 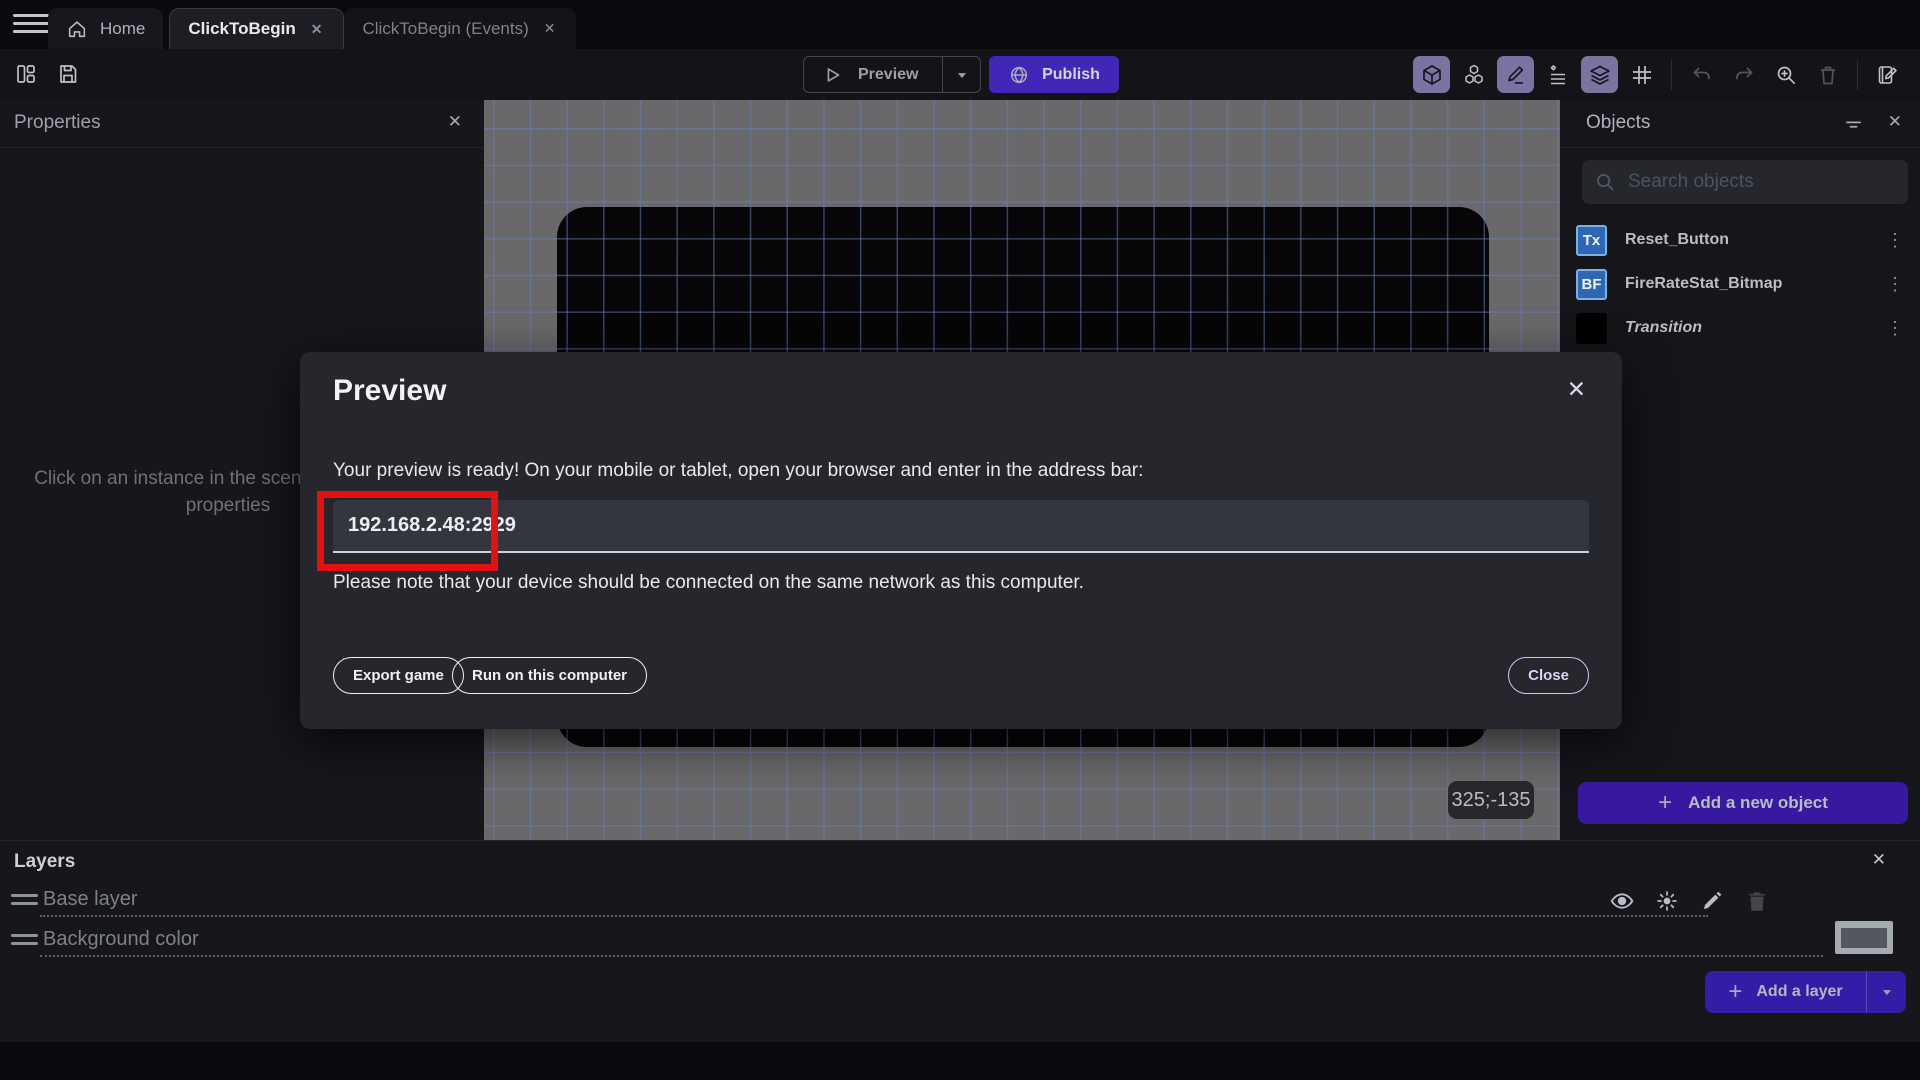 I want to click on tab-clicktobegin: ClickToBegin ✕, so click(x=257, y=28).